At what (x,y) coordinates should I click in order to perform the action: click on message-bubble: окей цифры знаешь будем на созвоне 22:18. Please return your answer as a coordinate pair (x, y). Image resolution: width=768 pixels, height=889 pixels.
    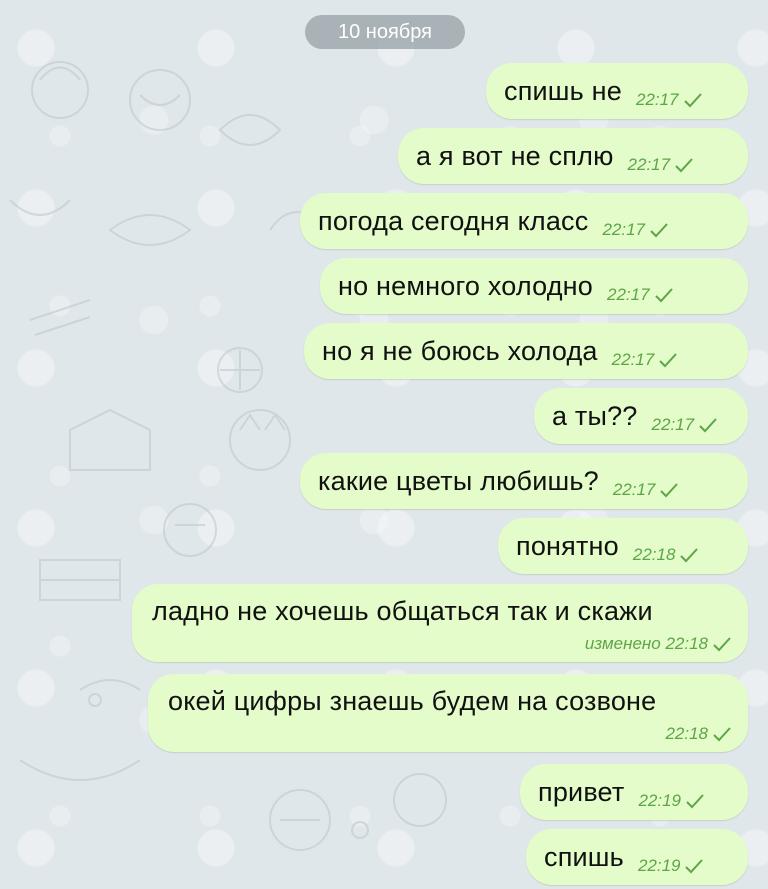
    Looking at the image, I should click on (448, 713).